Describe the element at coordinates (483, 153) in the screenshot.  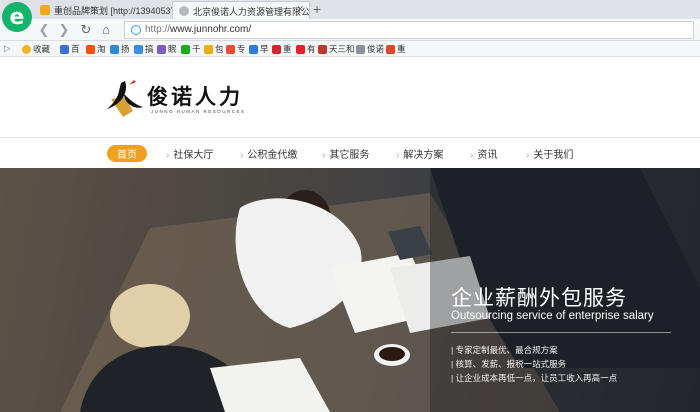
I see `nav-item-news: 资讯` at that location.